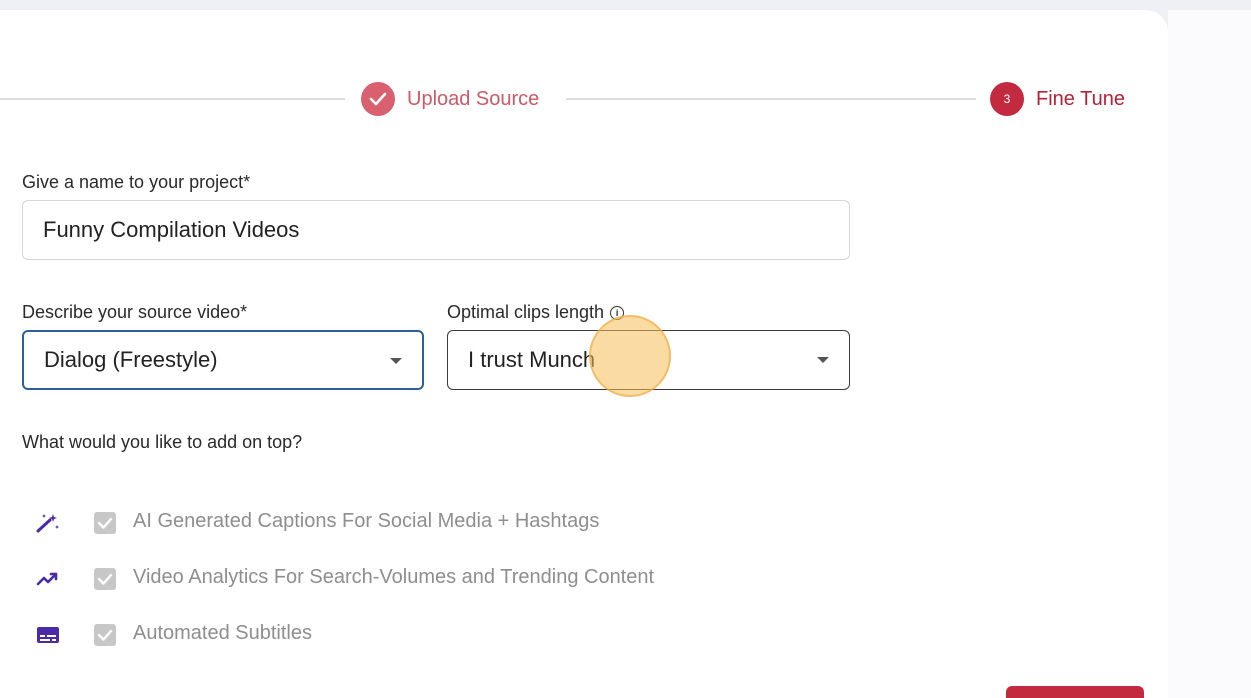  I want to click on clips-length-value: I trust Munch, so click(532, 359).